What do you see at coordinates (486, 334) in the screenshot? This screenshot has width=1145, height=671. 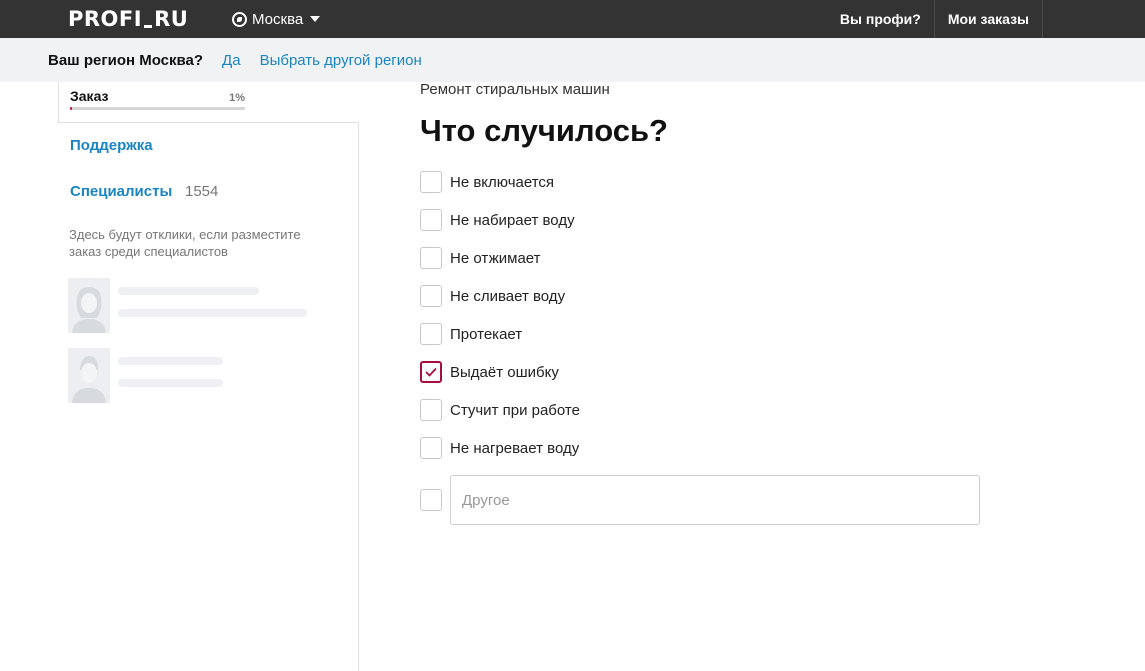 I see `option-label: Протекает` at bounding box center [486, 334].